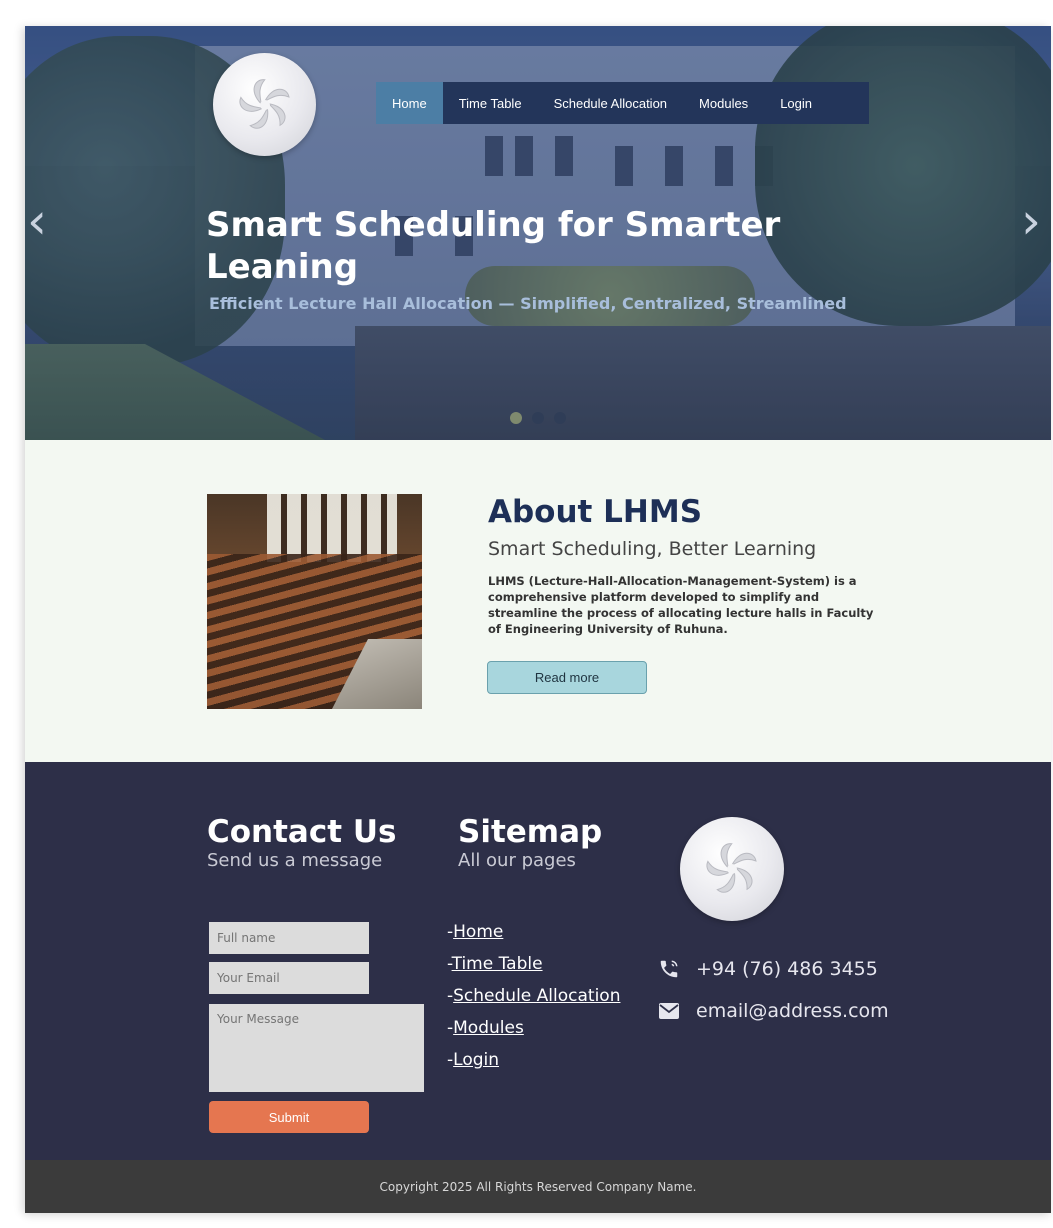 This screenshot has height=1228, width=1053. What do you see at coordinates (478, 932) in the screenshot?
I see `sitemap-link-home: Home` at bounding box center [478, 932].